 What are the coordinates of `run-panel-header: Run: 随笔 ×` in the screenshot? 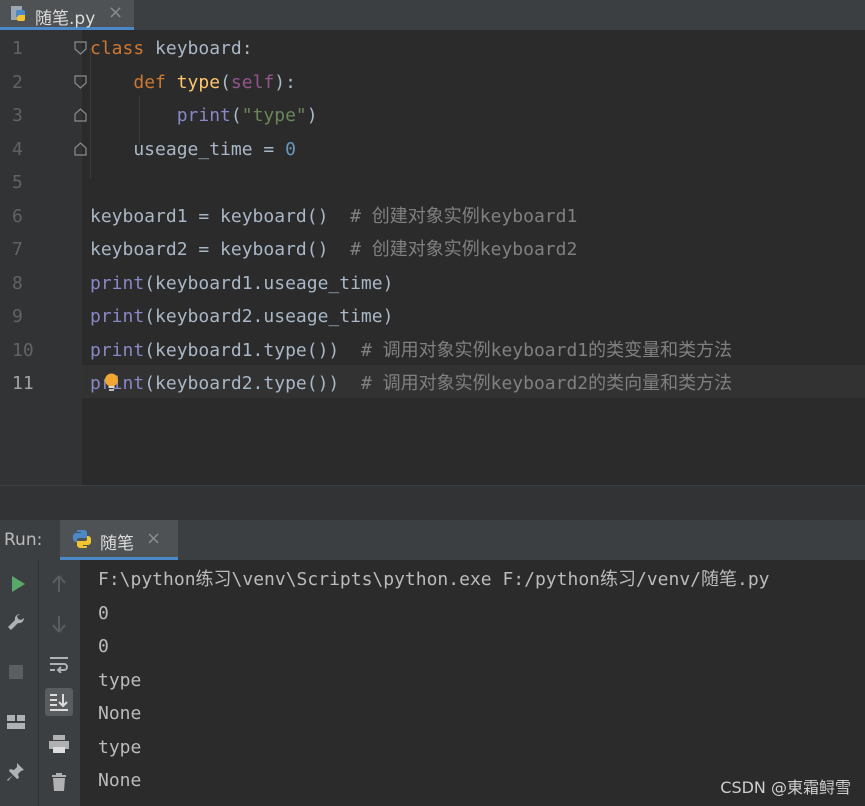 It's located at (432, 540).